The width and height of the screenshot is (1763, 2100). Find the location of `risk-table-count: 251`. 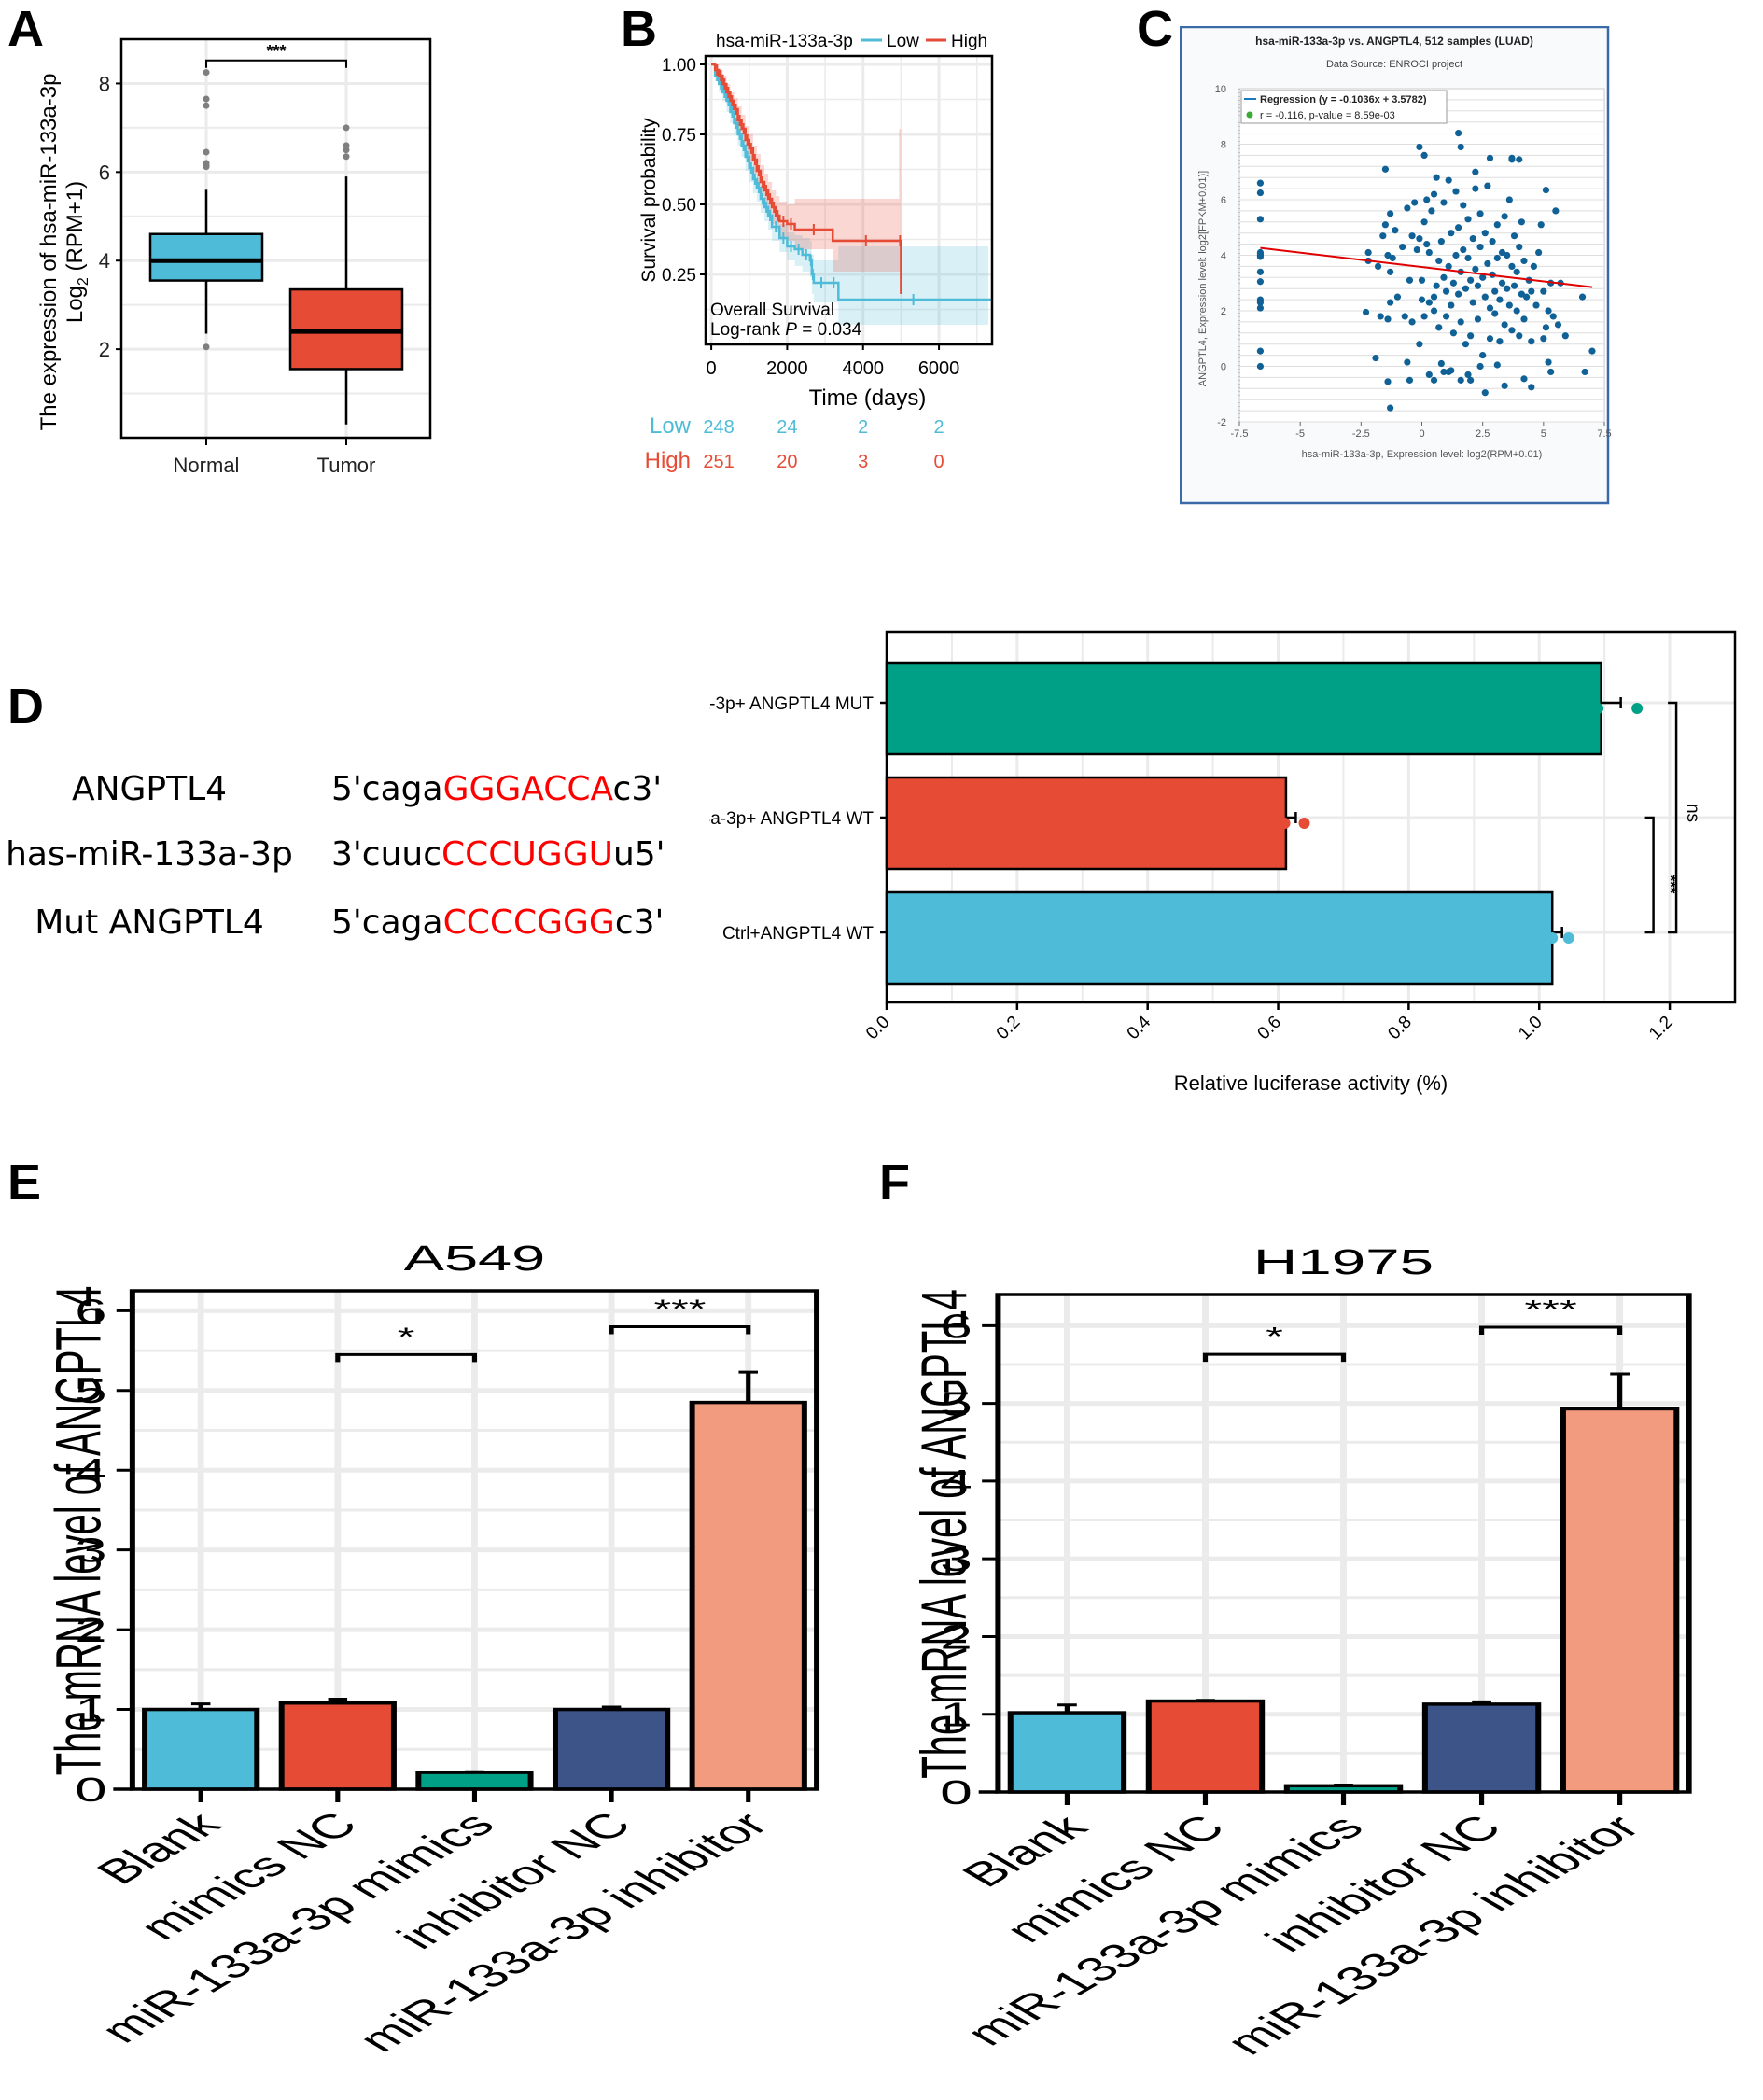

risk-table-count: 251 is located at coordinates (719, 462).